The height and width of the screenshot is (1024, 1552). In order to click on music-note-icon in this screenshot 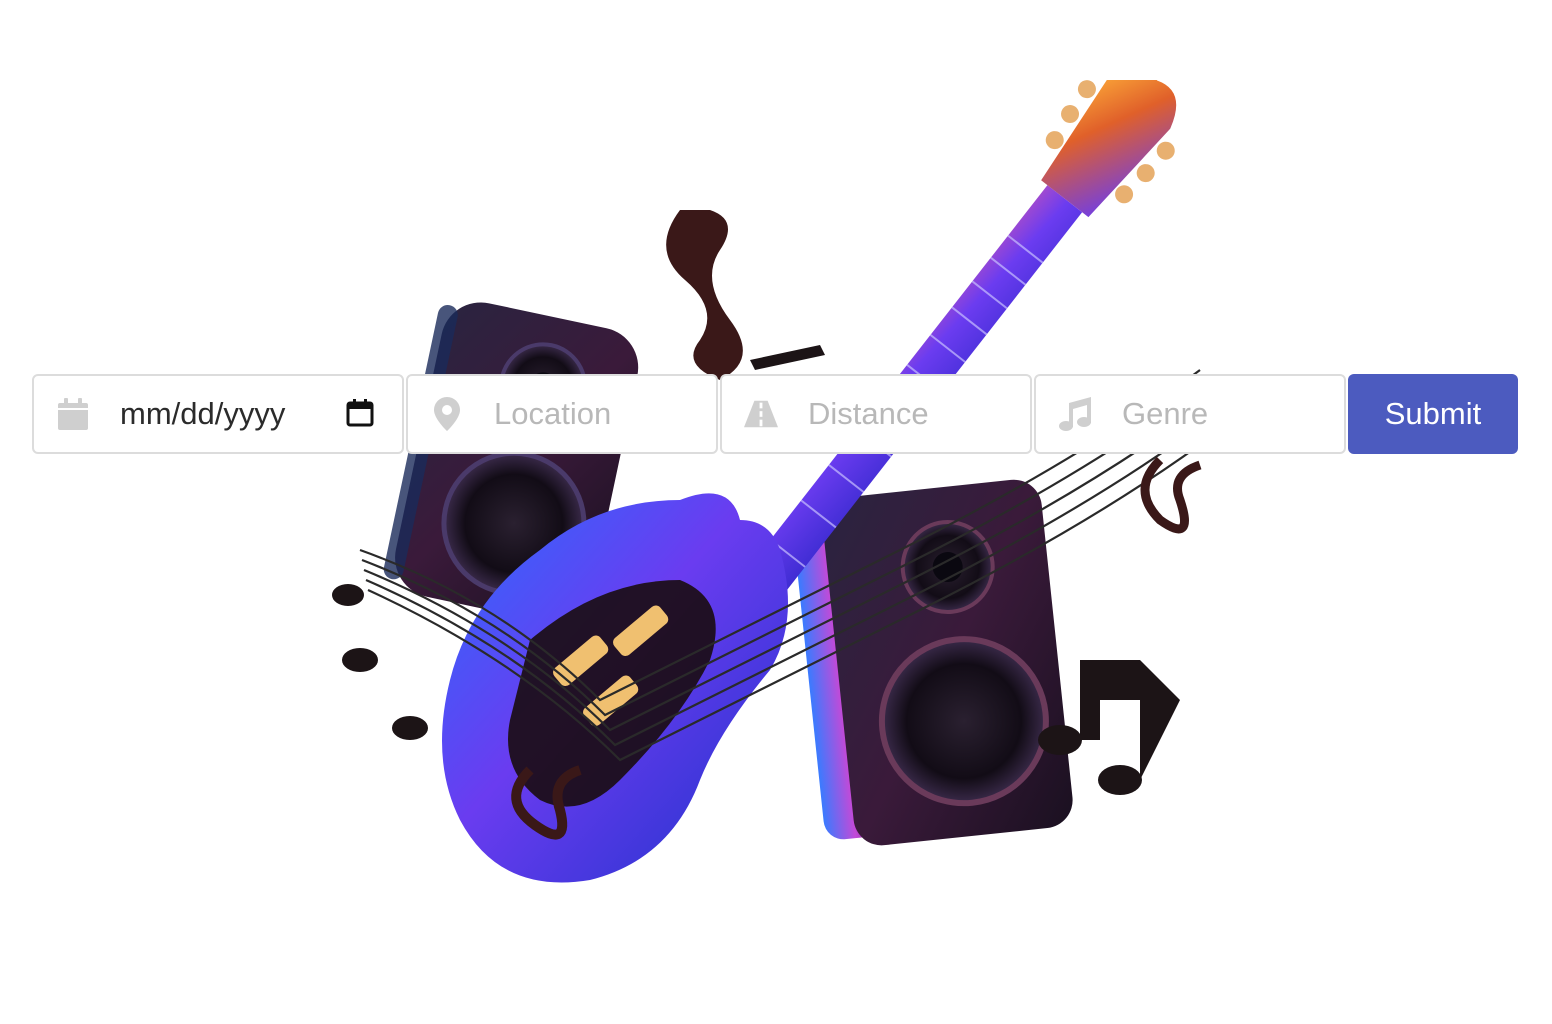, I will do `click(1075, 414)`.